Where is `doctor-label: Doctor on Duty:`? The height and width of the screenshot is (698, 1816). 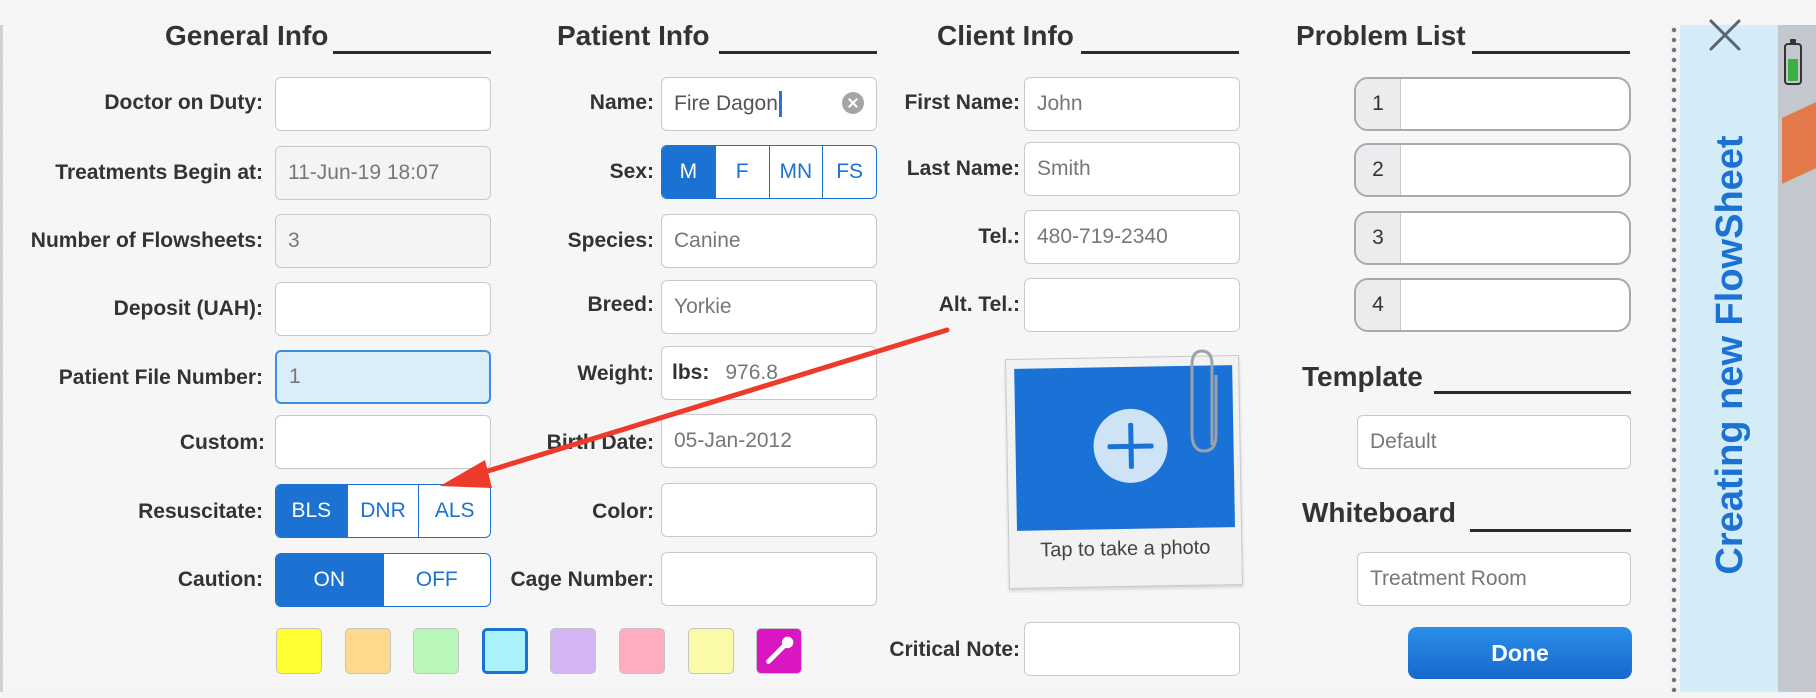
doctor-label: Doctor on Duty: is located at coordinates (183, 102).